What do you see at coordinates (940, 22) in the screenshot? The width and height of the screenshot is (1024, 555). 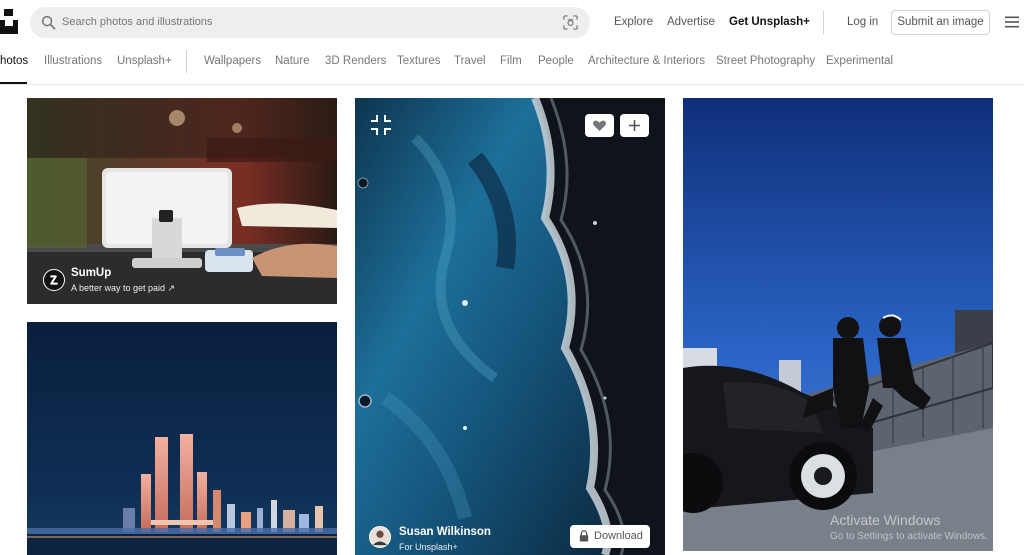 I see `submit-image-button: Submit an image` at bounding box center [940, 22].